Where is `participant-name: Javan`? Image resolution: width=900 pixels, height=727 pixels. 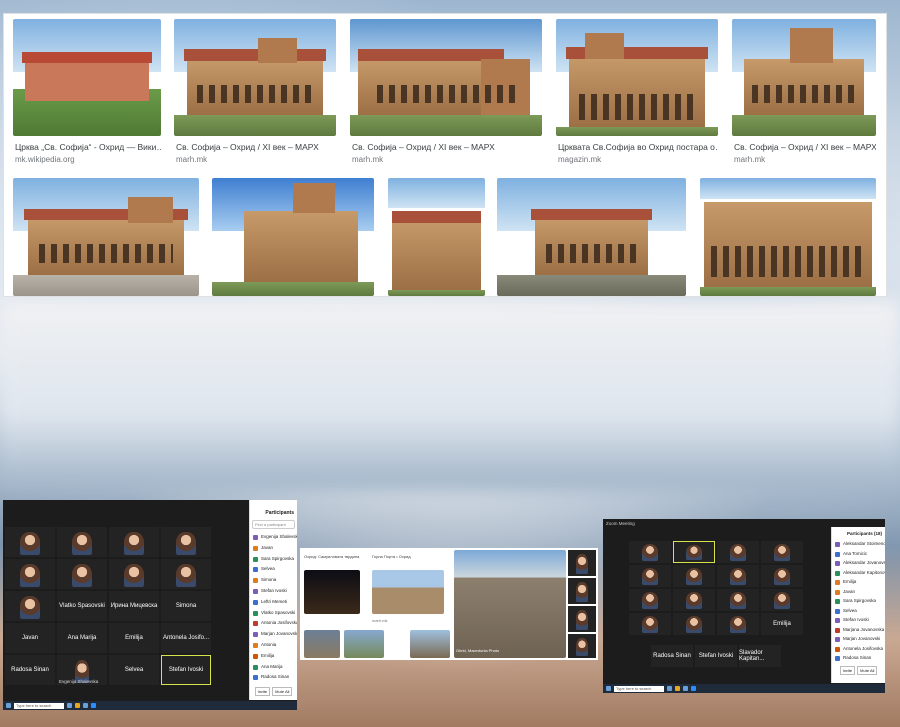
participant-name: Javan is located at coordinates (29, 638).